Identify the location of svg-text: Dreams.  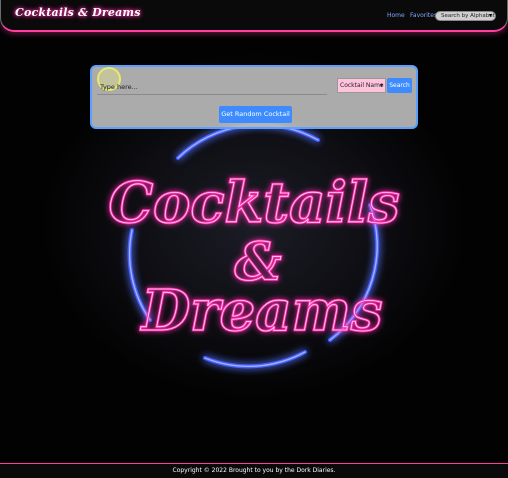
(261, 311).